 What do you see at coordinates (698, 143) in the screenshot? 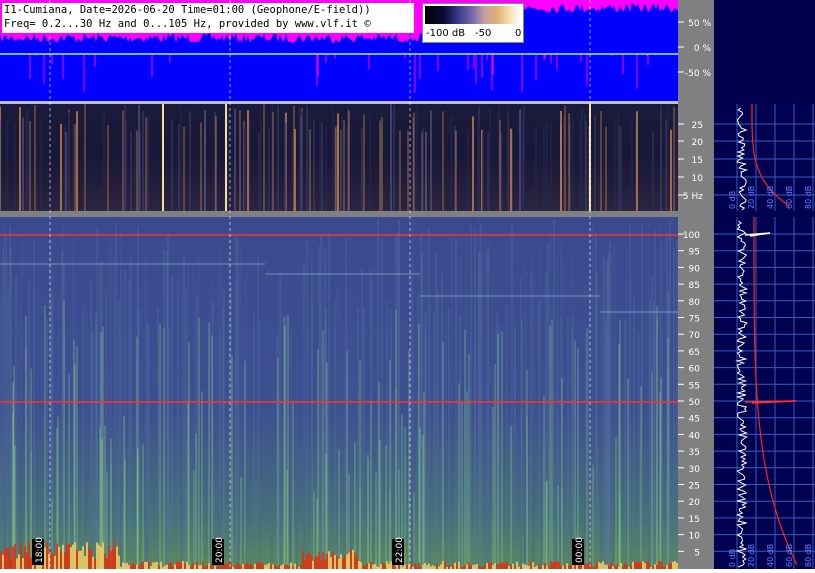
I see `elf-tick-label: 20` at bounding box center [698, 143].